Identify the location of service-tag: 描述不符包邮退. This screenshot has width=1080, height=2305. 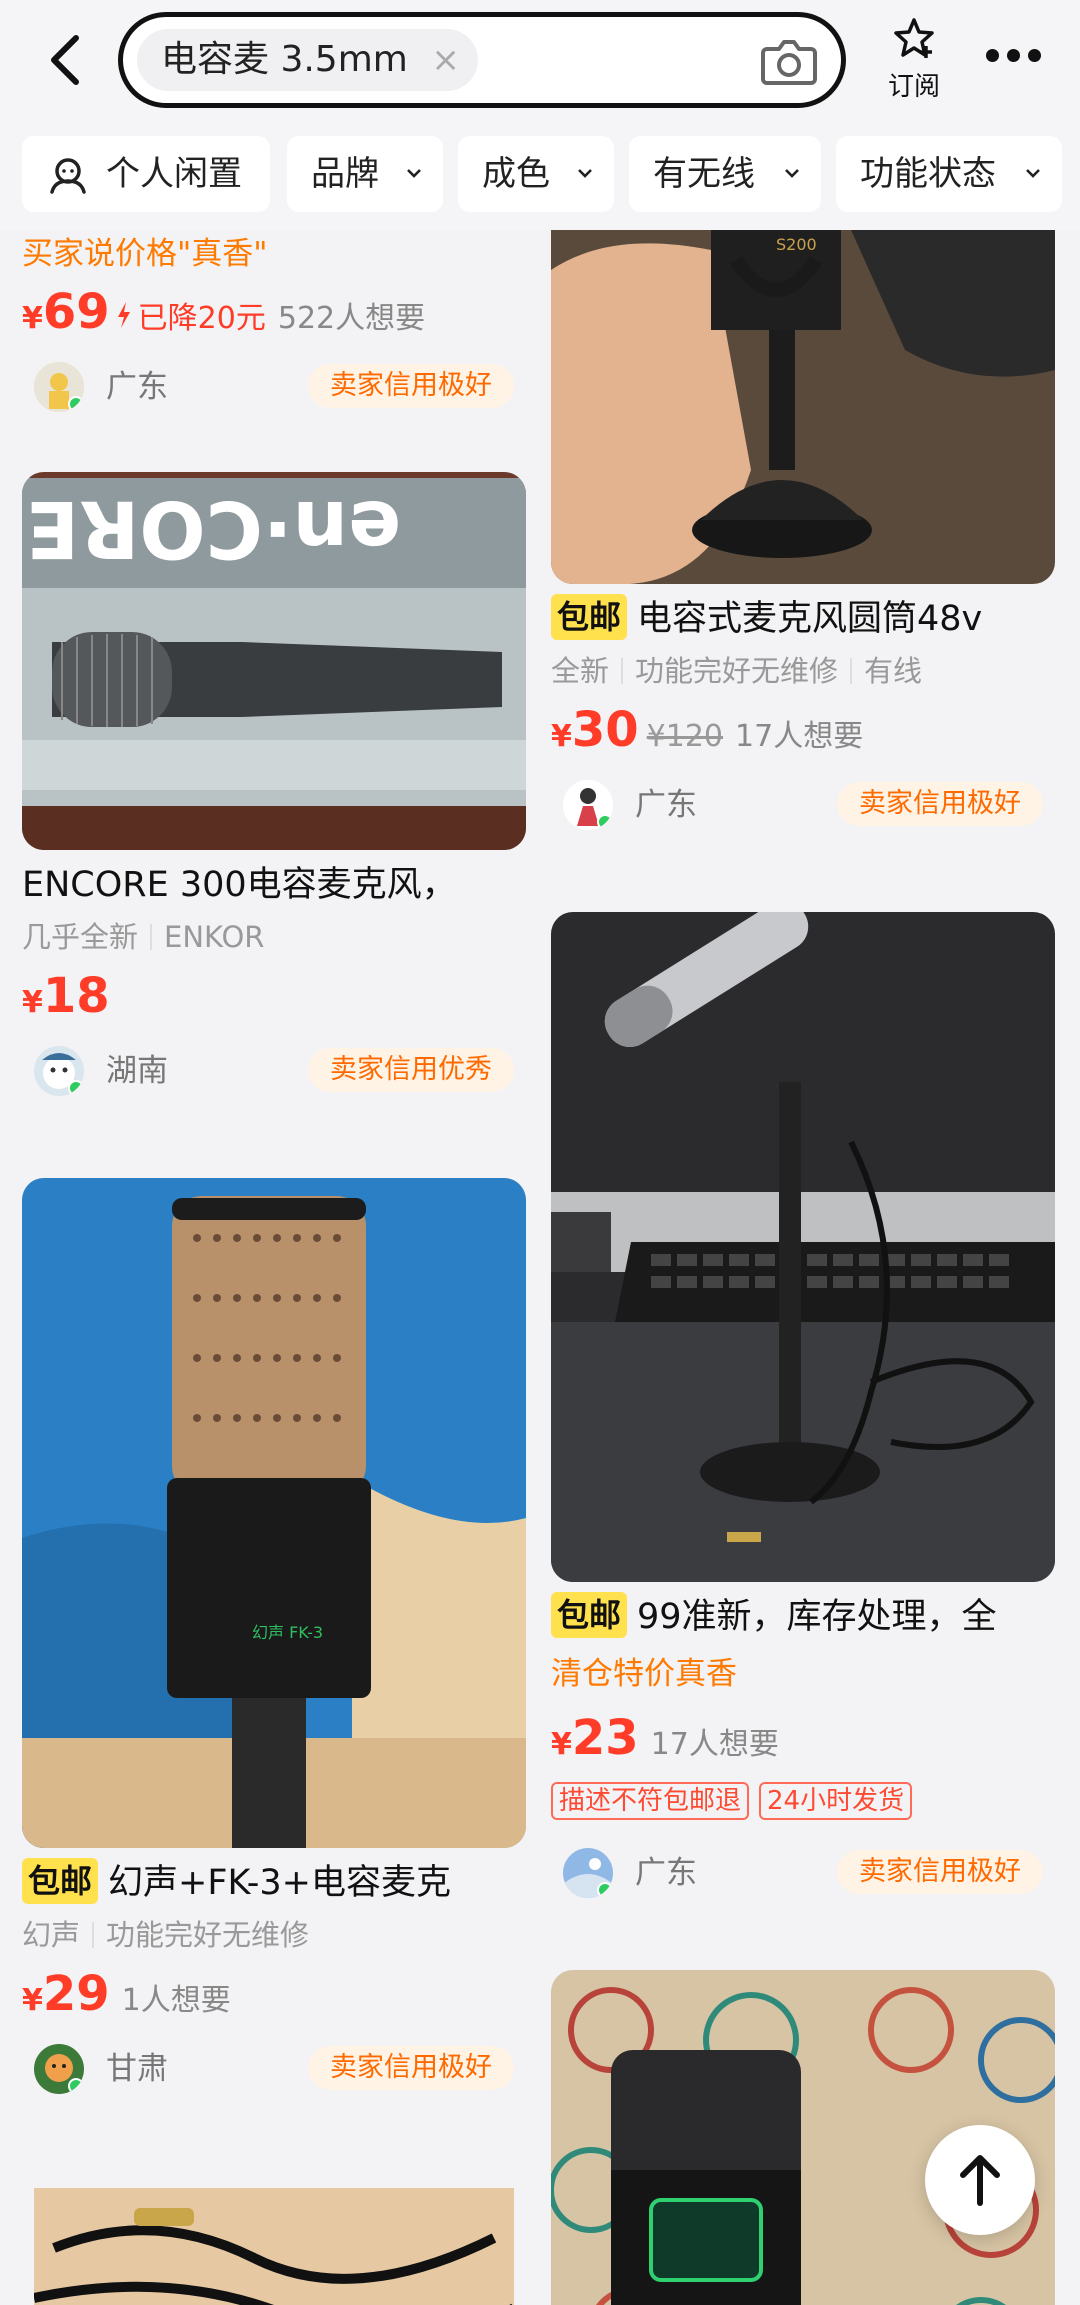
(650, 1801).